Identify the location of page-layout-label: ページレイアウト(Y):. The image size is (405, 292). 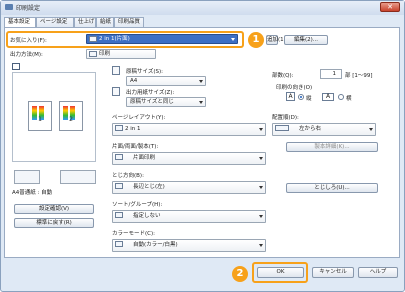
(139, 118).